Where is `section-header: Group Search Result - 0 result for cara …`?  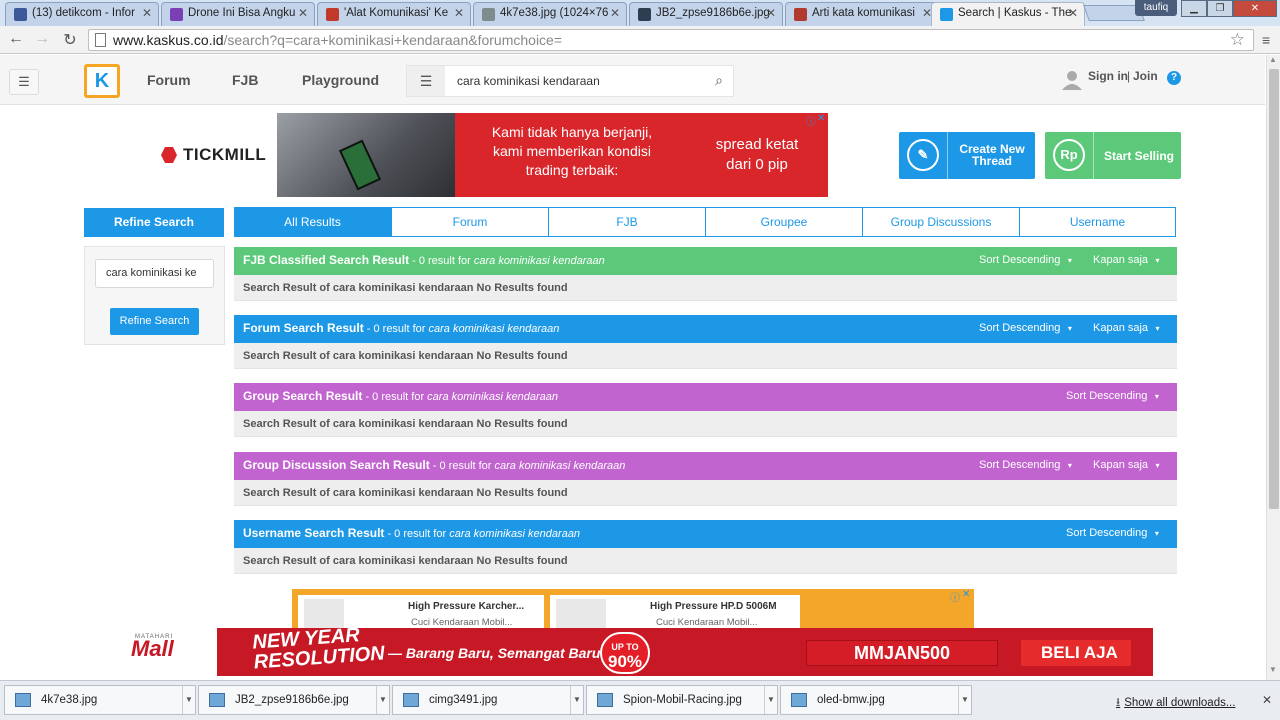
section-header: Group Search Result - 0 result for cara … is located at coordinates (705, 397).